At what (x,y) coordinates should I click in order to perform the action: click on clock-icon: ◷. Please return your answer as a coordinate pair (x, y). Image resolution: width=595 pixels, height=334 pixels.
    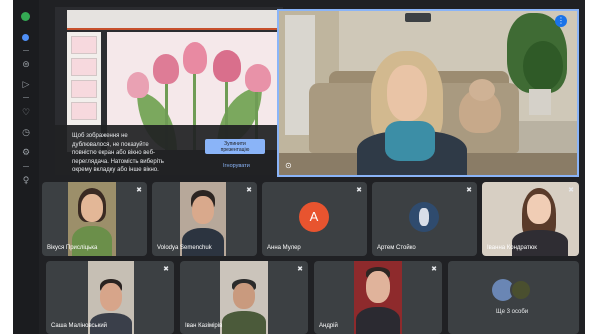
    Looking at the image, I should click on (26, 133).